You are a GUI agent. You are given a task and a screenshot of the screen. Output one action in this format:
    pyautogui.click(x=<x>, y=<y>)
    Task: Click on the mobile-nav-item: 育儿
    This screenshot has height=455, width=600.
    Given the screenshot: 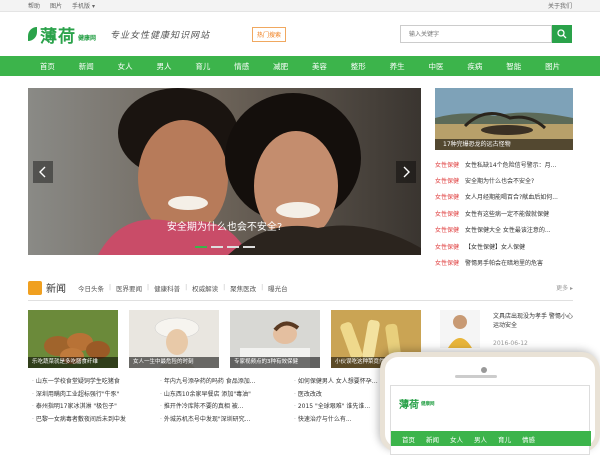 What is the action you would take?
    pyautogui.click(x=504, y=439)
    